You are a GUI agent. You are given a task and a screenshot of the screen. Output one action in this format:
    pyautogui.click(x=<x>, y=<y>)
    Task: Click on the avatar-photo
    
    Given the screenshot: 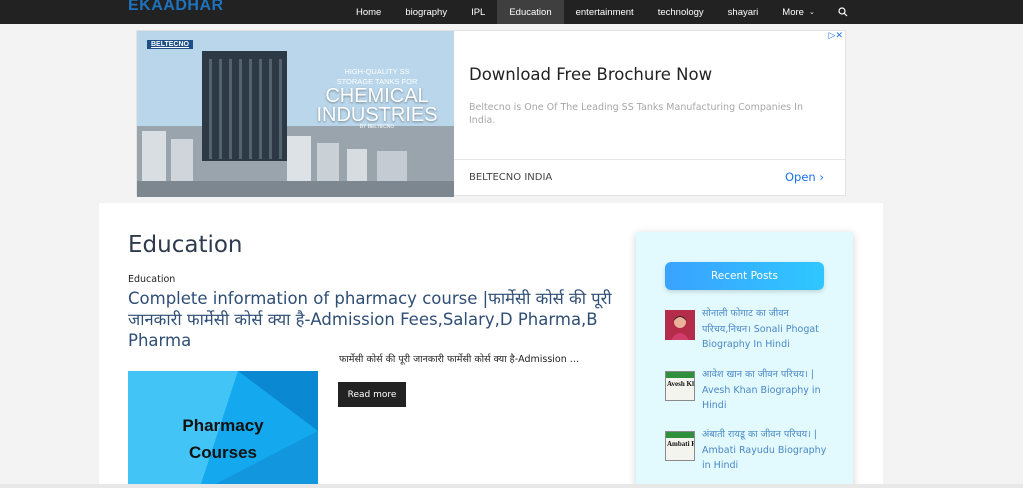 What is the action you would take?
    pyautogui.click(x=680, y=325)
    